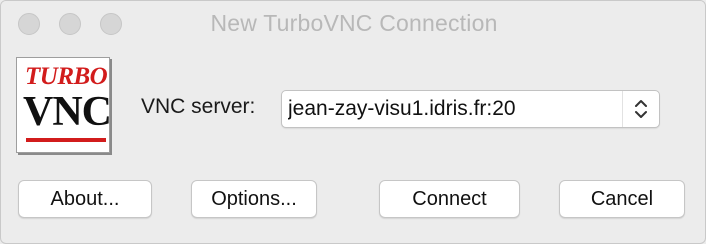  I want to click on combo-separator, so click(622, 109).